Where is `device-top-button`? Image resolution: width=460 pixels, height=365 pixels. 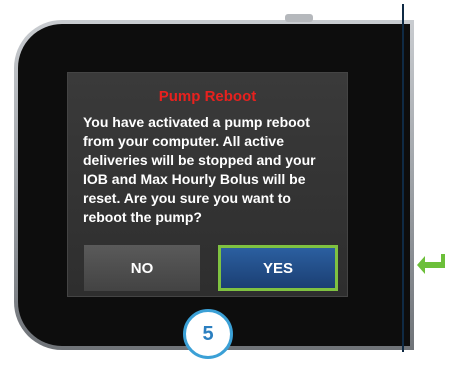 device-top-button is located at coordinates (299, 18).